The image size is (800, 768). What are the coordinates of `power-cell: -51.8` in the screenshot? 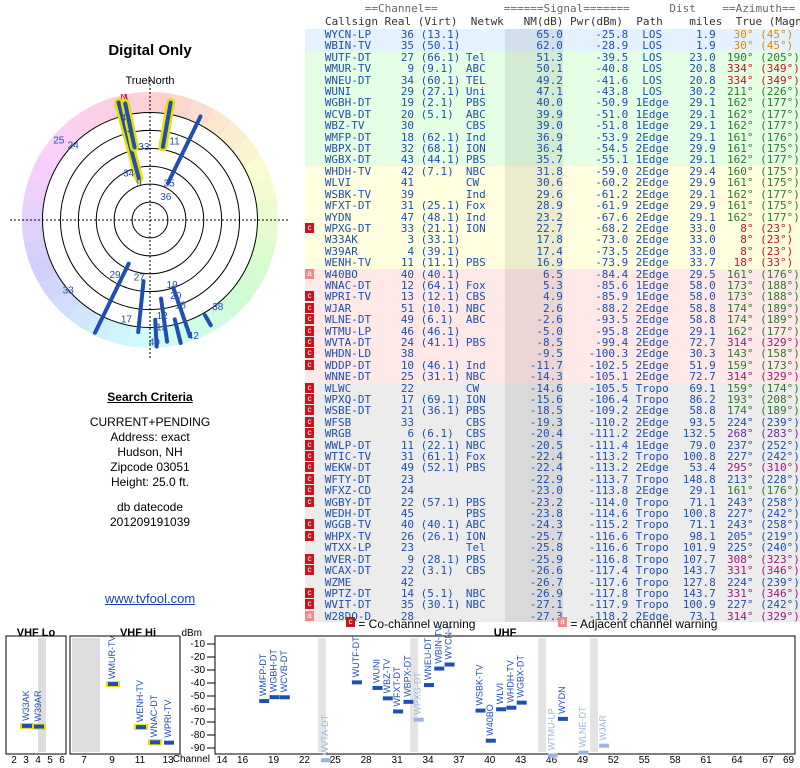 It's located at (612, 126).